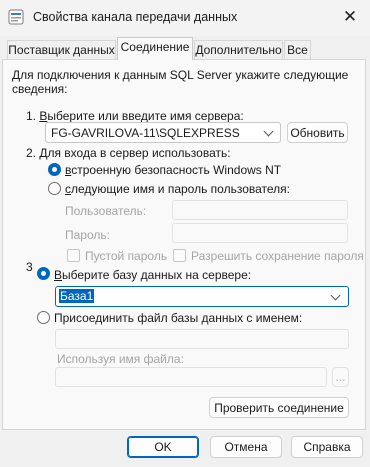  What do you see at coordinates (246, 447) in the screenshot?
I see `cancel-button: Отмена` at bounding box center [246, 447].